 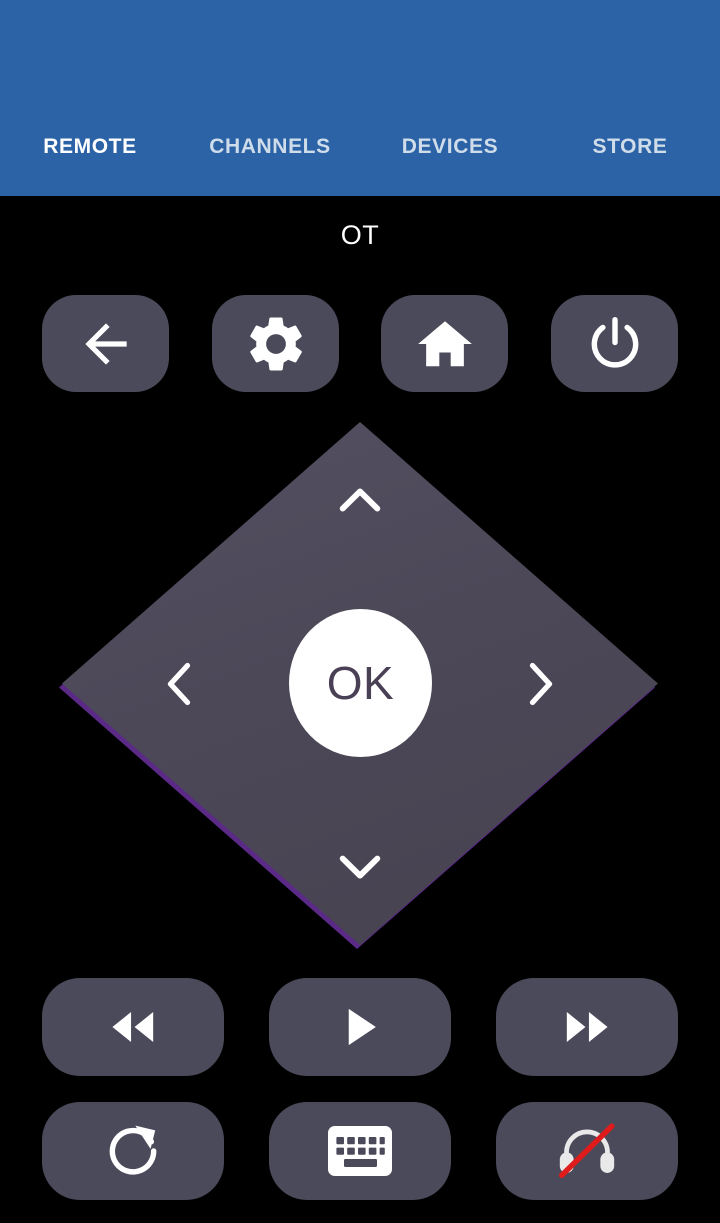 I want to click on back-button, so click(x=105, y=343).